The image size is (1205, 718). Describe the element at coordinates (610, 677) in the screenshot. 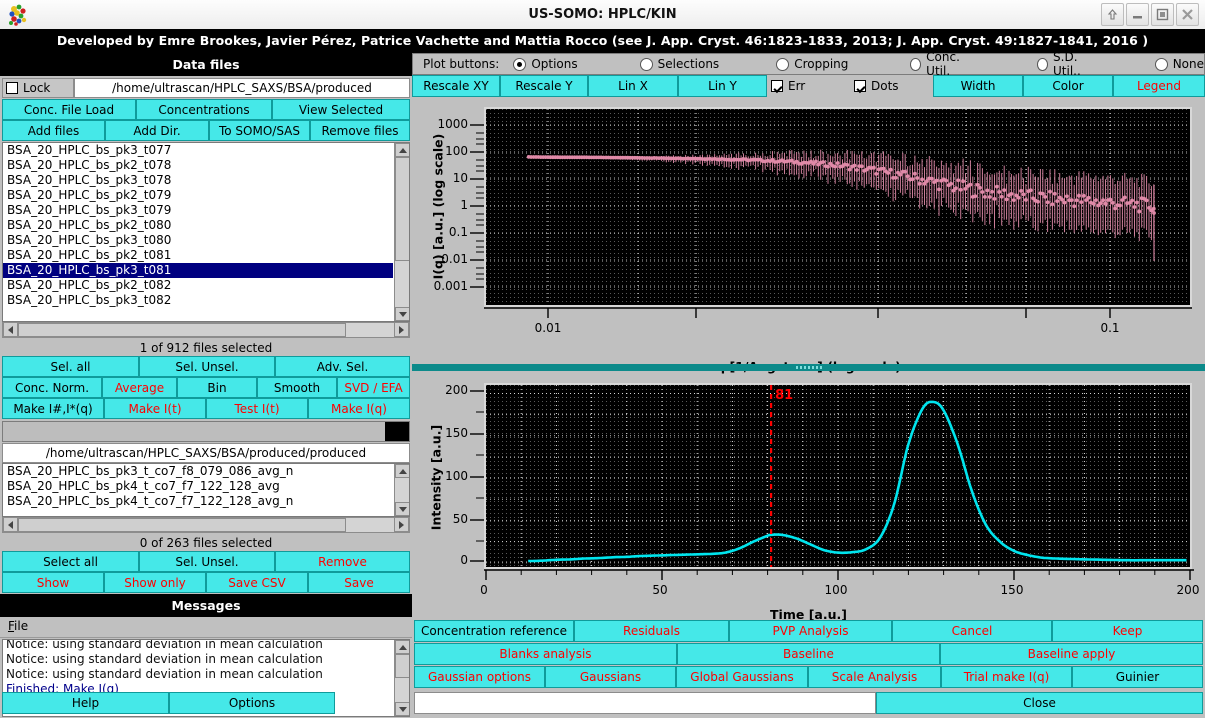

I see `gaussians-button: Gaussians` at that location.